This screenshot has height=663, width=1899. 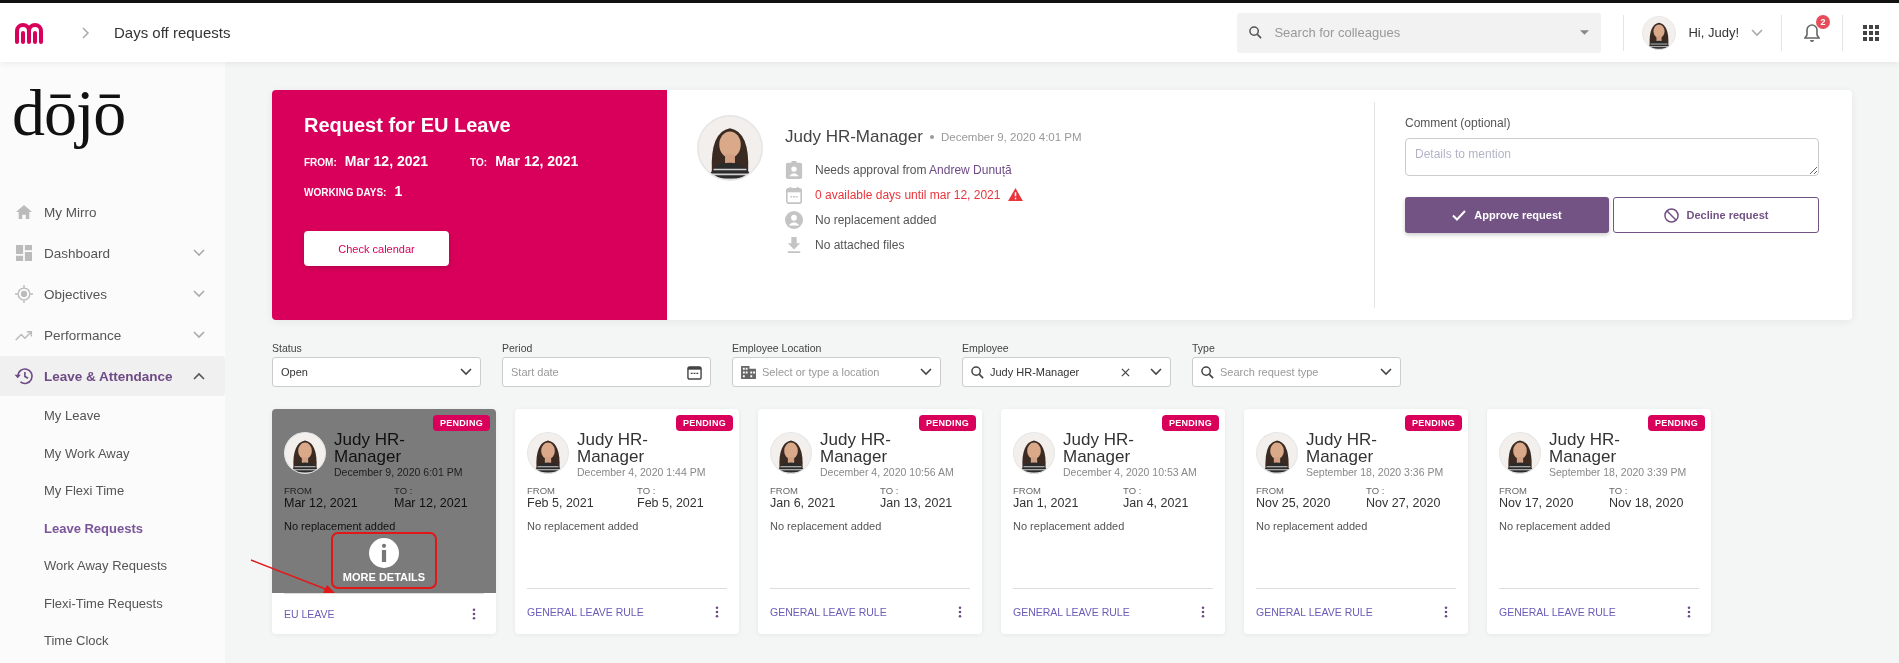 What do you see at coordinates (970, 169) in the screenshot?
I see `approver-link: Andrew Dunuță` at bounding box center [970, 169].